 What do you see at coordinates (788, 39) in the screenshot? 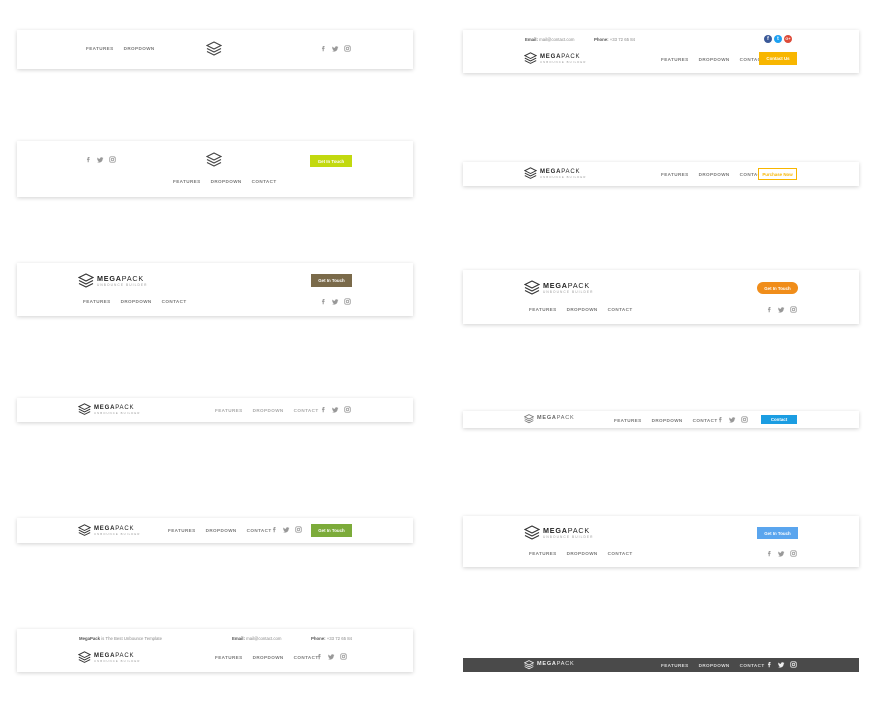
I see `google-plus-icon: G+` at bounding box center [788, 39].